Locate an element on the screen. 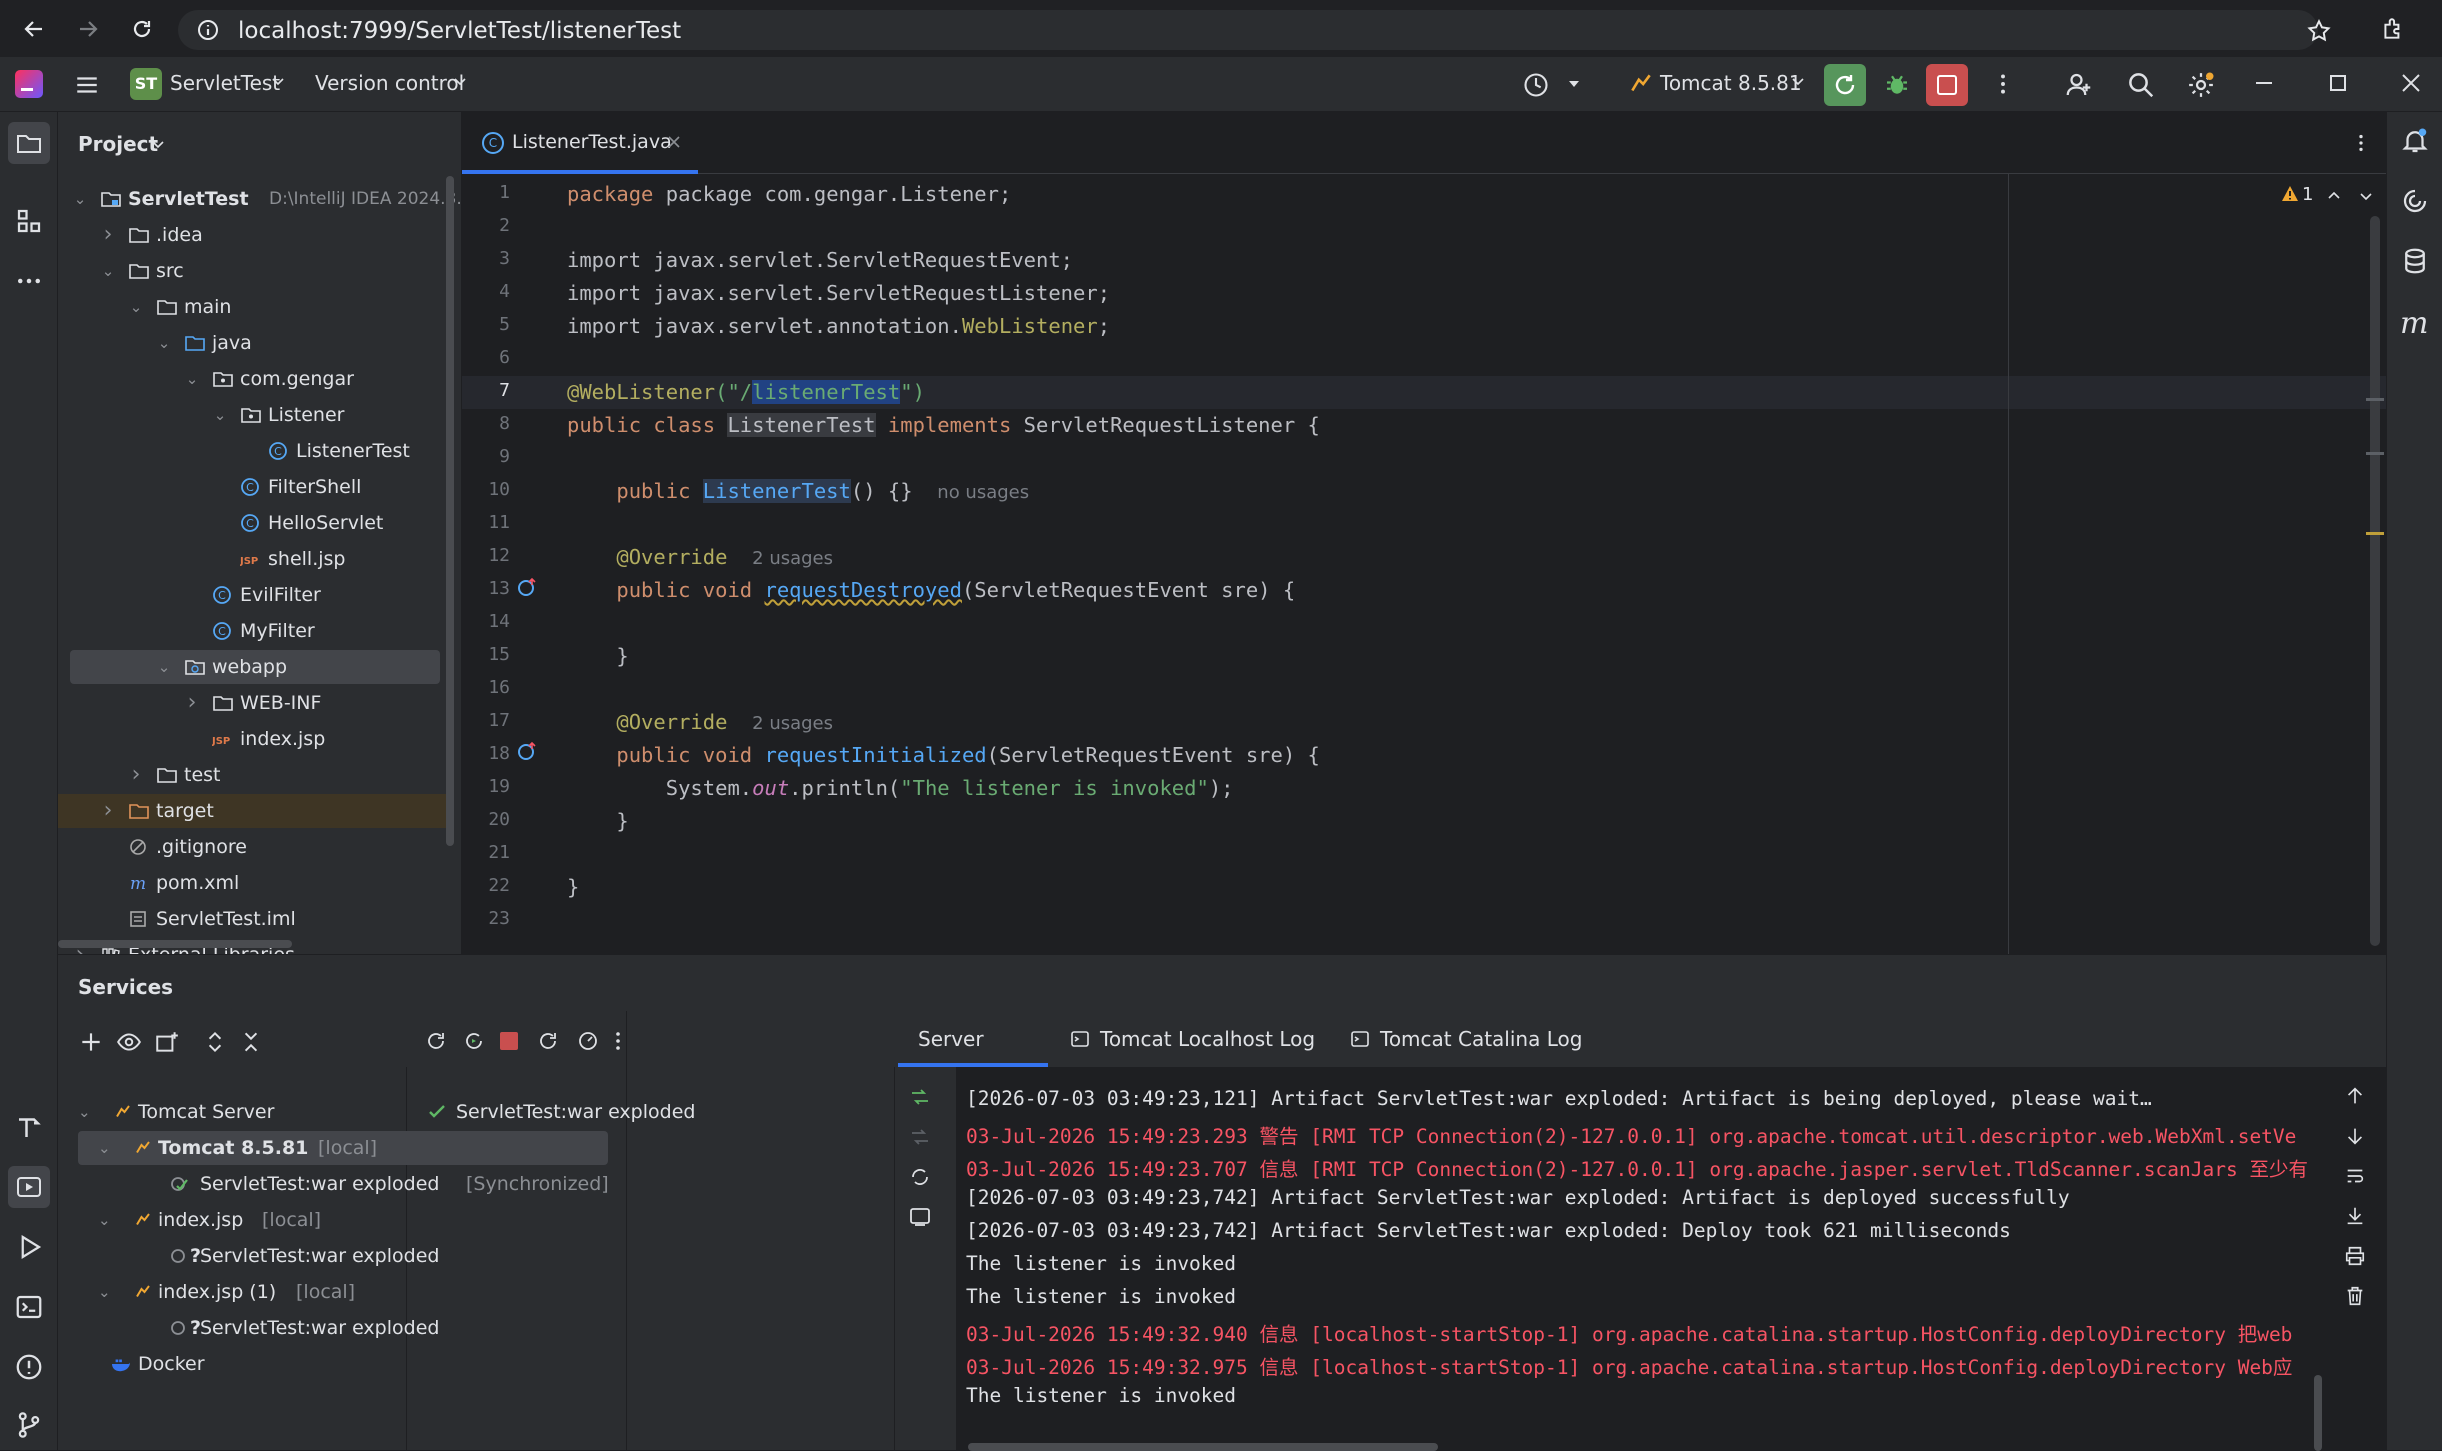  tree-item: ⌄ main is located at coordinates (253, 307).